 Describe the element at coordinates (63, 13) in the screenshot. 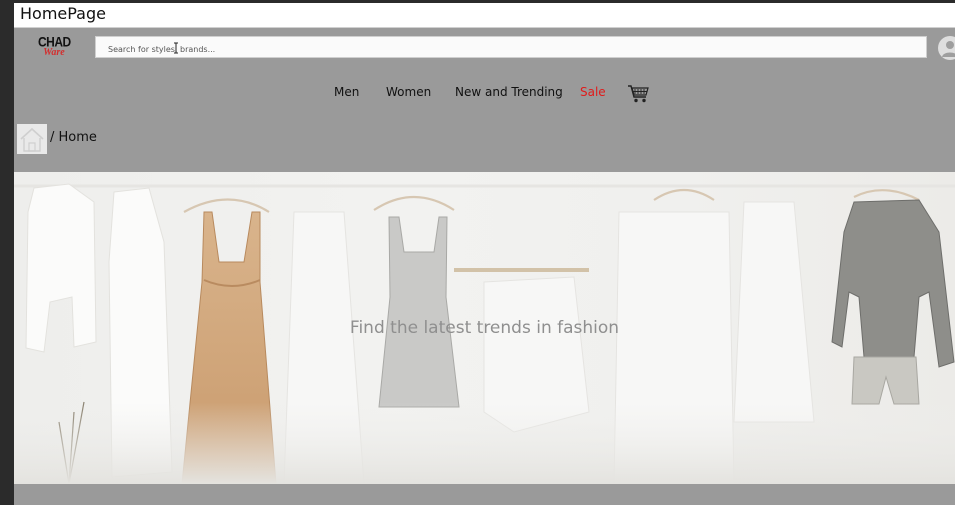

I see `window-title: HomePage` at that location.